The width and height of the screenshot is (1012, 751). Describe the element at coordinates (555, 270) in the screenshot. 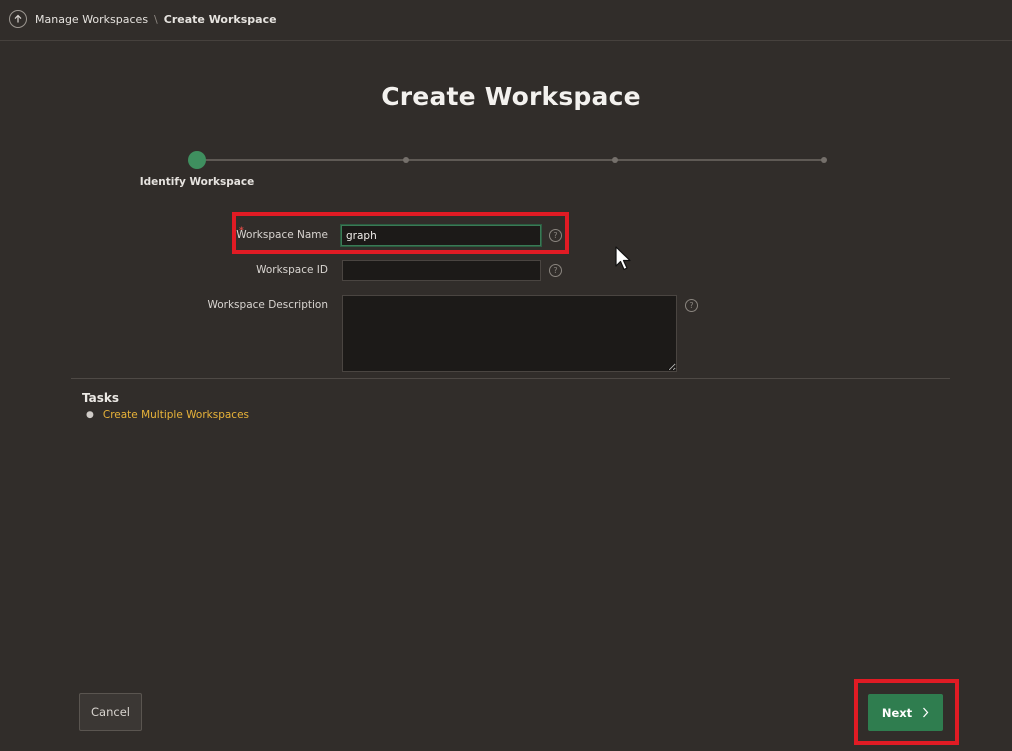

I see `workspace-id-help-icon: ?` at that location.